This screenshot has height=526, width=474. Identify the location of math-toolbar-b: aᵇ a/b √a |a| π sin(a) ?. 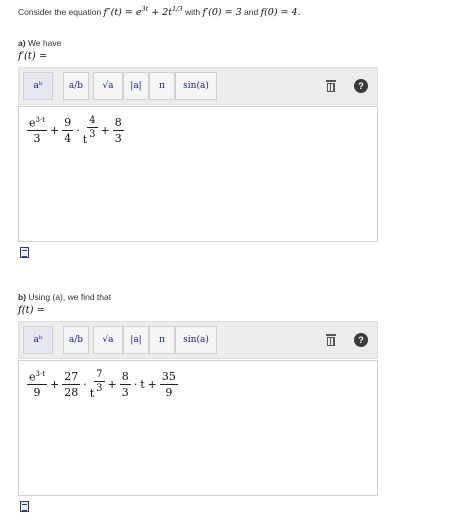
(198, 340).